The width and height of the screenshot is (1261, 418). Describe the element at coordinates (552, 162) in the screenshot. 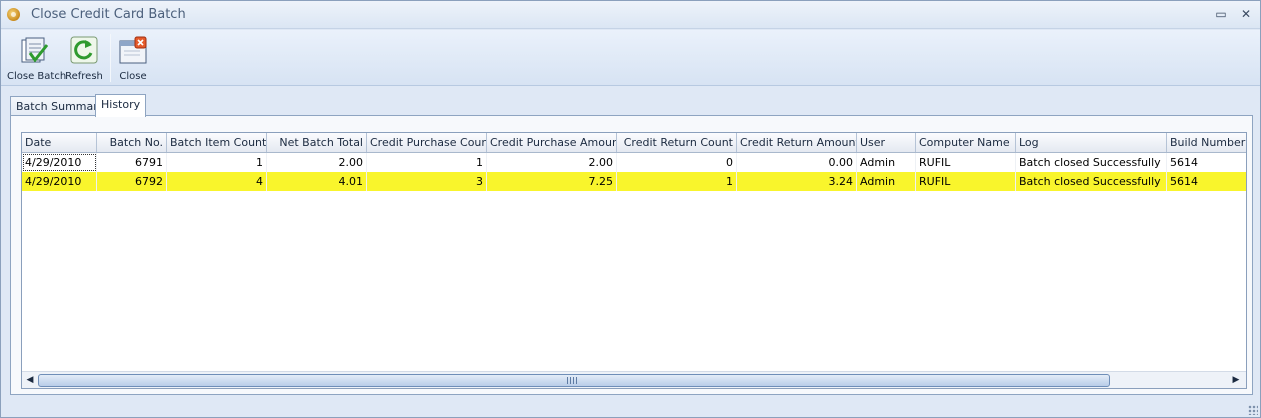

I see `cell-credit-purchase-amount: 2.00` at that location.